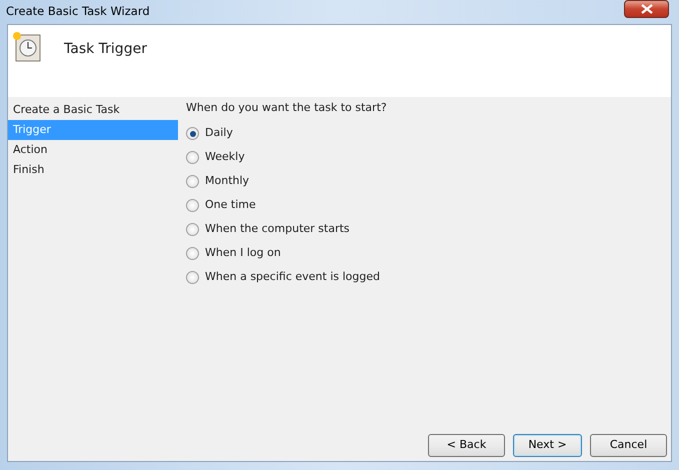 Image resolution: width=679 pixels, height=470 pixels. I want to click on question-text: When do you want the task to start?, so click(287, 108).